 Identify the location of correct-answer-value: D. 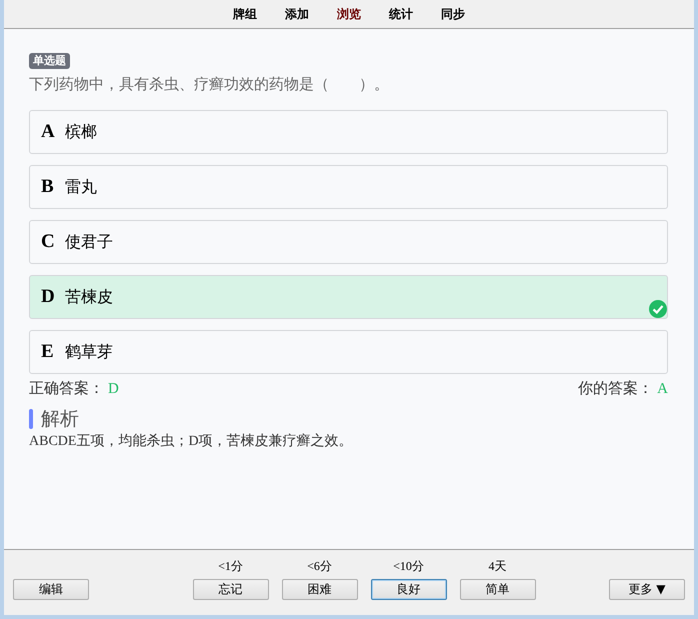
(113, 389).